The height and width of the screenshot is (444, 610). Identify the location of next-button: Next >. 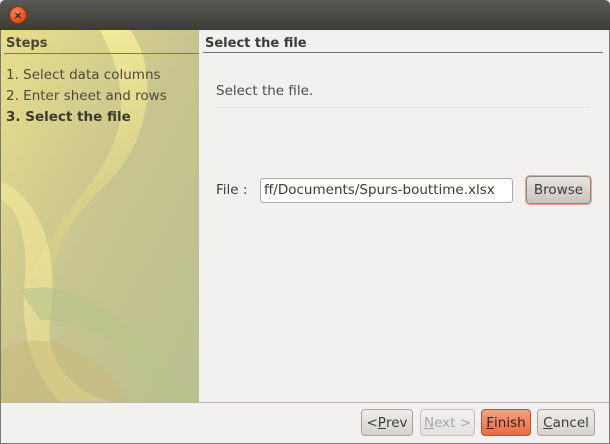
(447, 422).